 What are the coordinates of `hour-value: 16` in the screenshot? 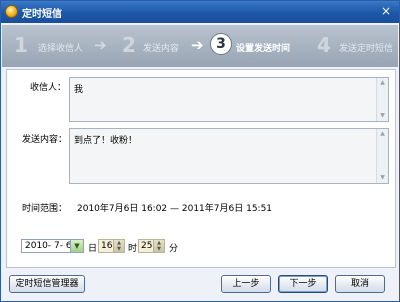 It's located at (107, 246).